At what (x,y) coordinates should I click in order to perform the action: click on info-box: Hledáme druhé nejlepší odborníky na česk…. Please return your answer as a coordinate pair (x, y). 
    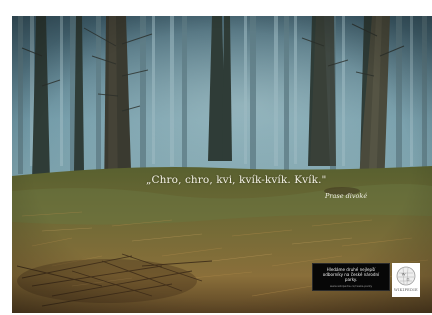
    Looking at the image, I should click on (351, 277).